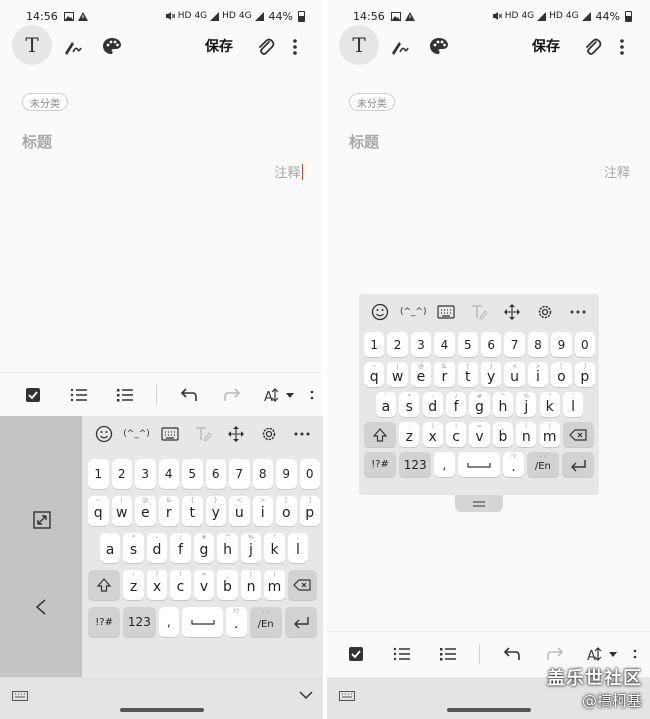 Image resolution: width=650 pixels, height=719 pixels. I want to click on move-keyboard-left-icon, so click(41, 607).